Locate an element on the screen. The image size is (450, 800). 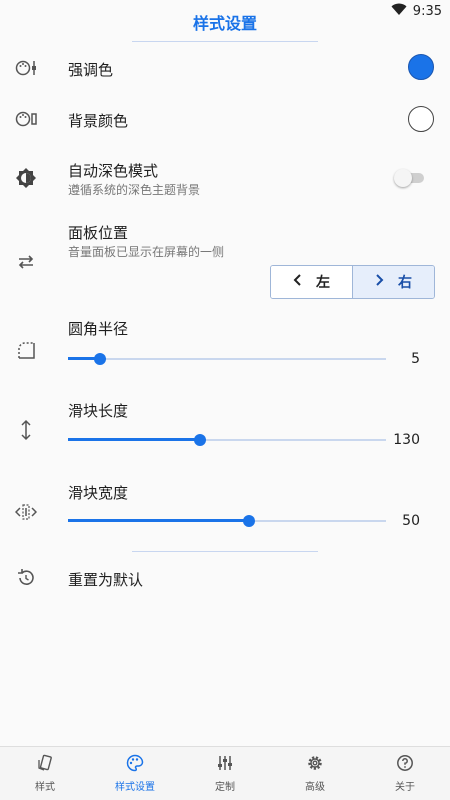
background-color-row: 背景颜色 is located at coordinates (225, 119).